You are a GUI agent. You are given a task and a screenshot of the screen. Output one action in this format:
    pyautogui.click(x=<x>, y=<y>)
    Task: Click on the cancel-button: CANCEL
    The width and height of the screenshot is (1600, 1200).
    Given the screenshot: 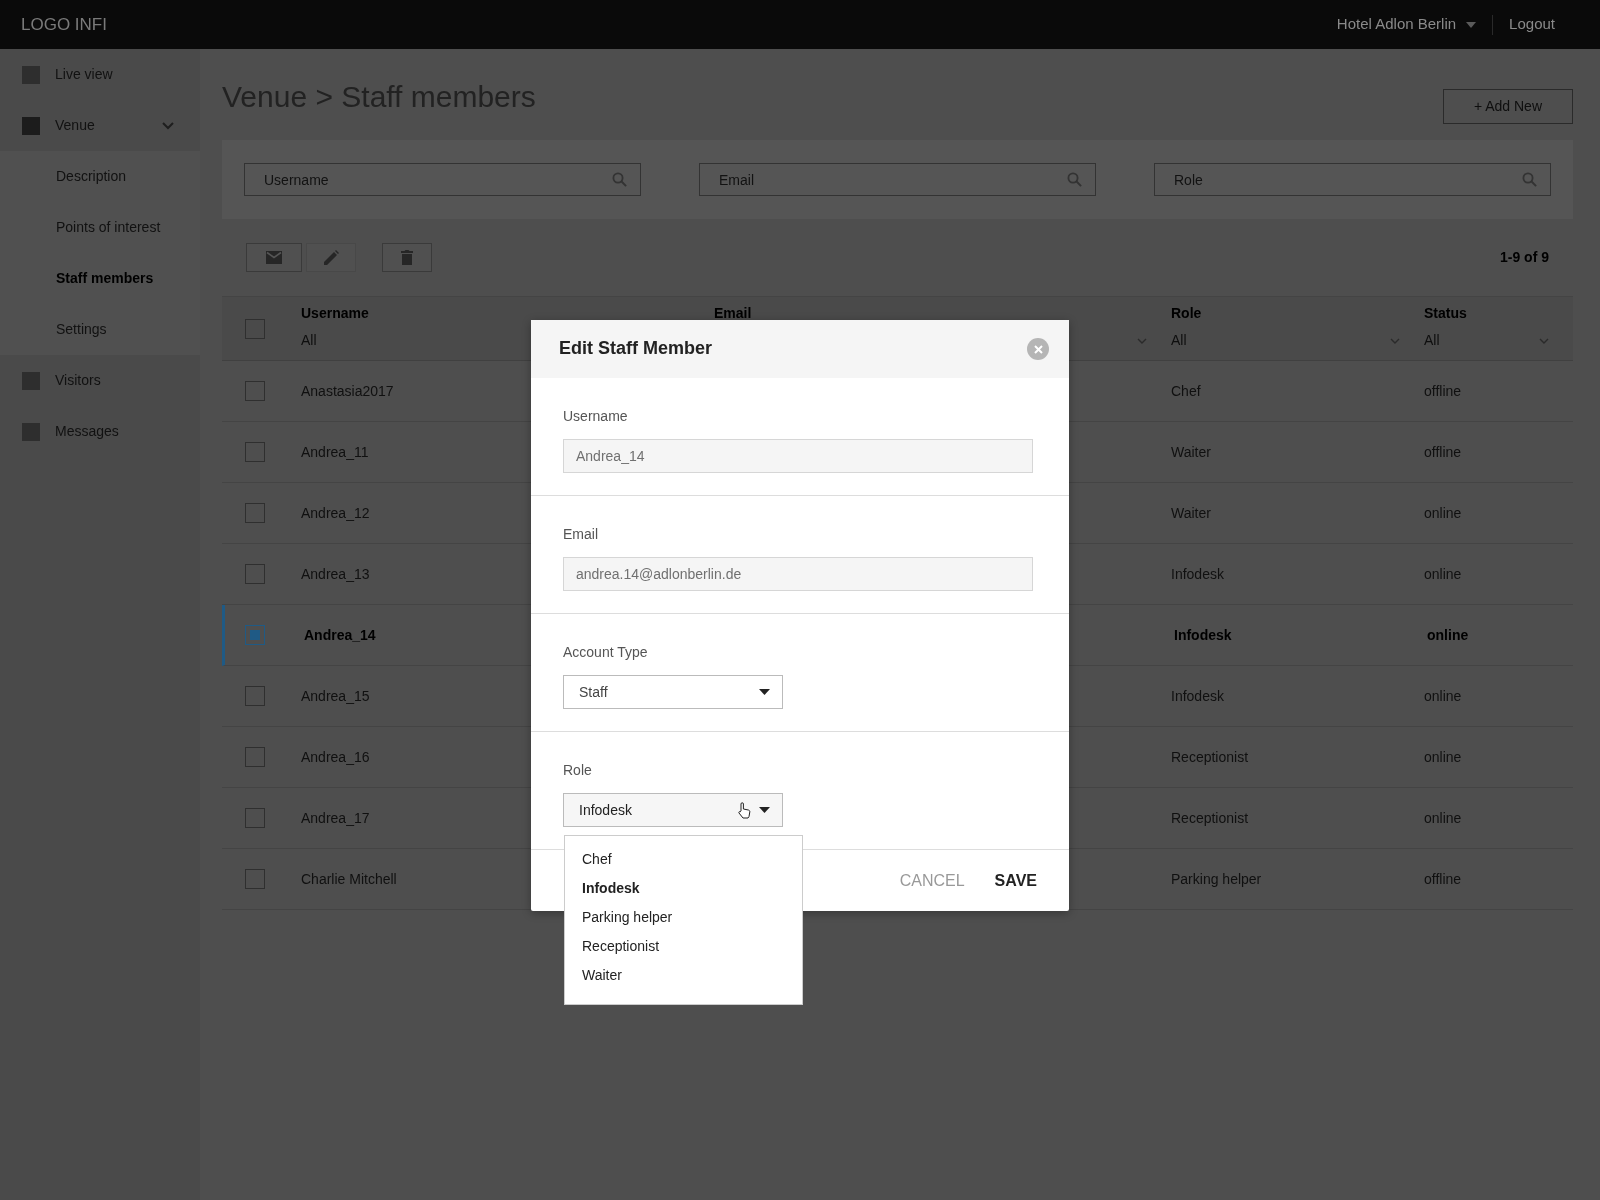 What is the action you would take?
    pyautogui.click(x=932, y=880)
    